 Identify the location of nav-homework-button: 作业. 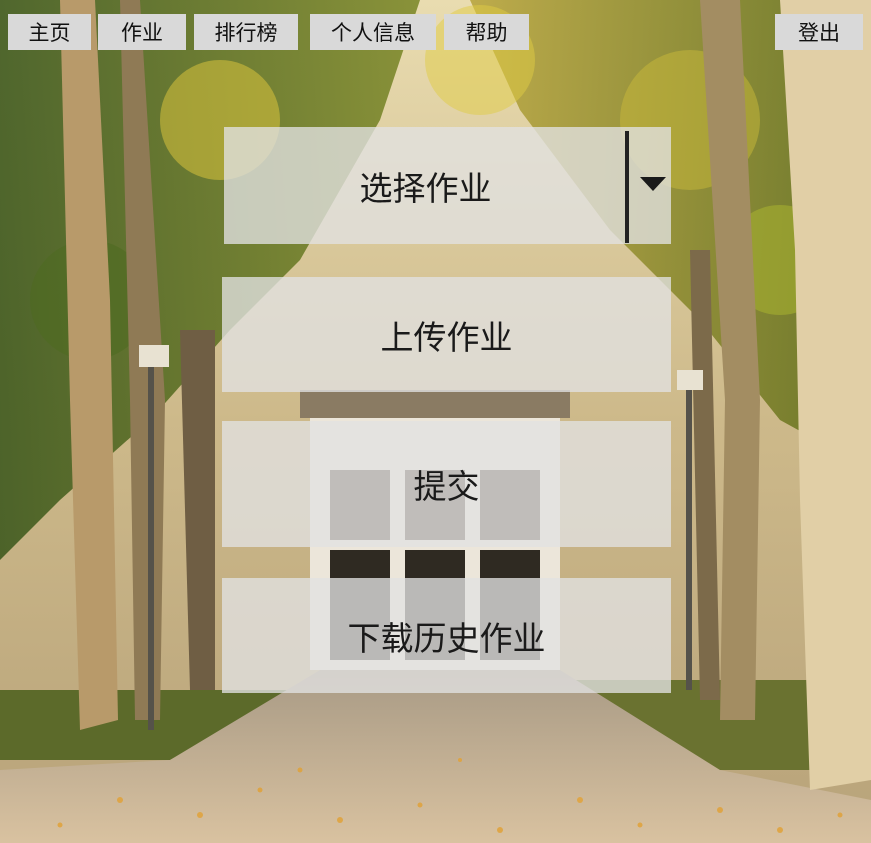
(142, 32).